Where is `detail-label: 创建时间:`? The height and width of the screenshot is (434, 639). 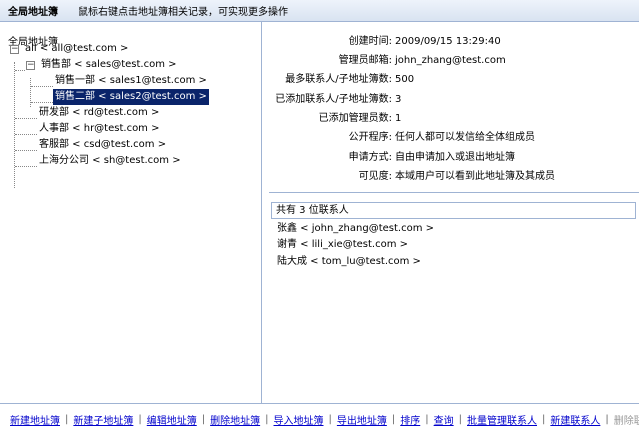 detail-label: 创建时间: is located at coordinates (370, 41).